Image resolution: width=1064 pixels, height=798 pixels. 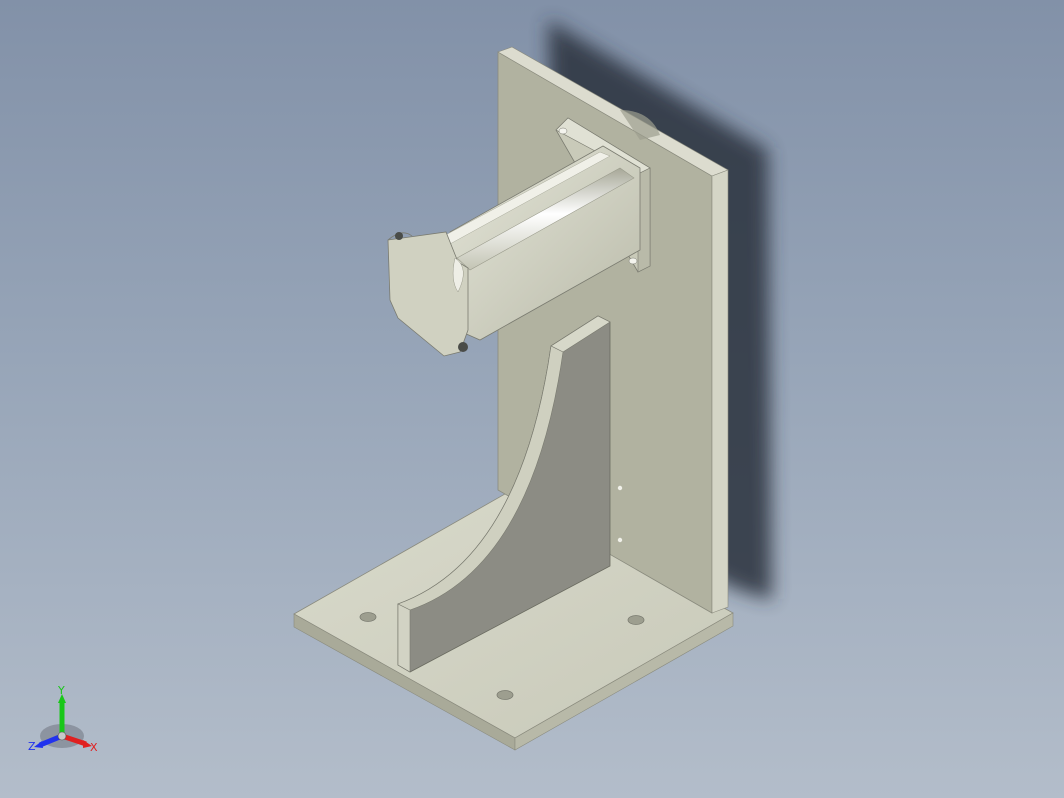 I want to click on view-cube-triad: Y Z X, so click(x=68, y=721).